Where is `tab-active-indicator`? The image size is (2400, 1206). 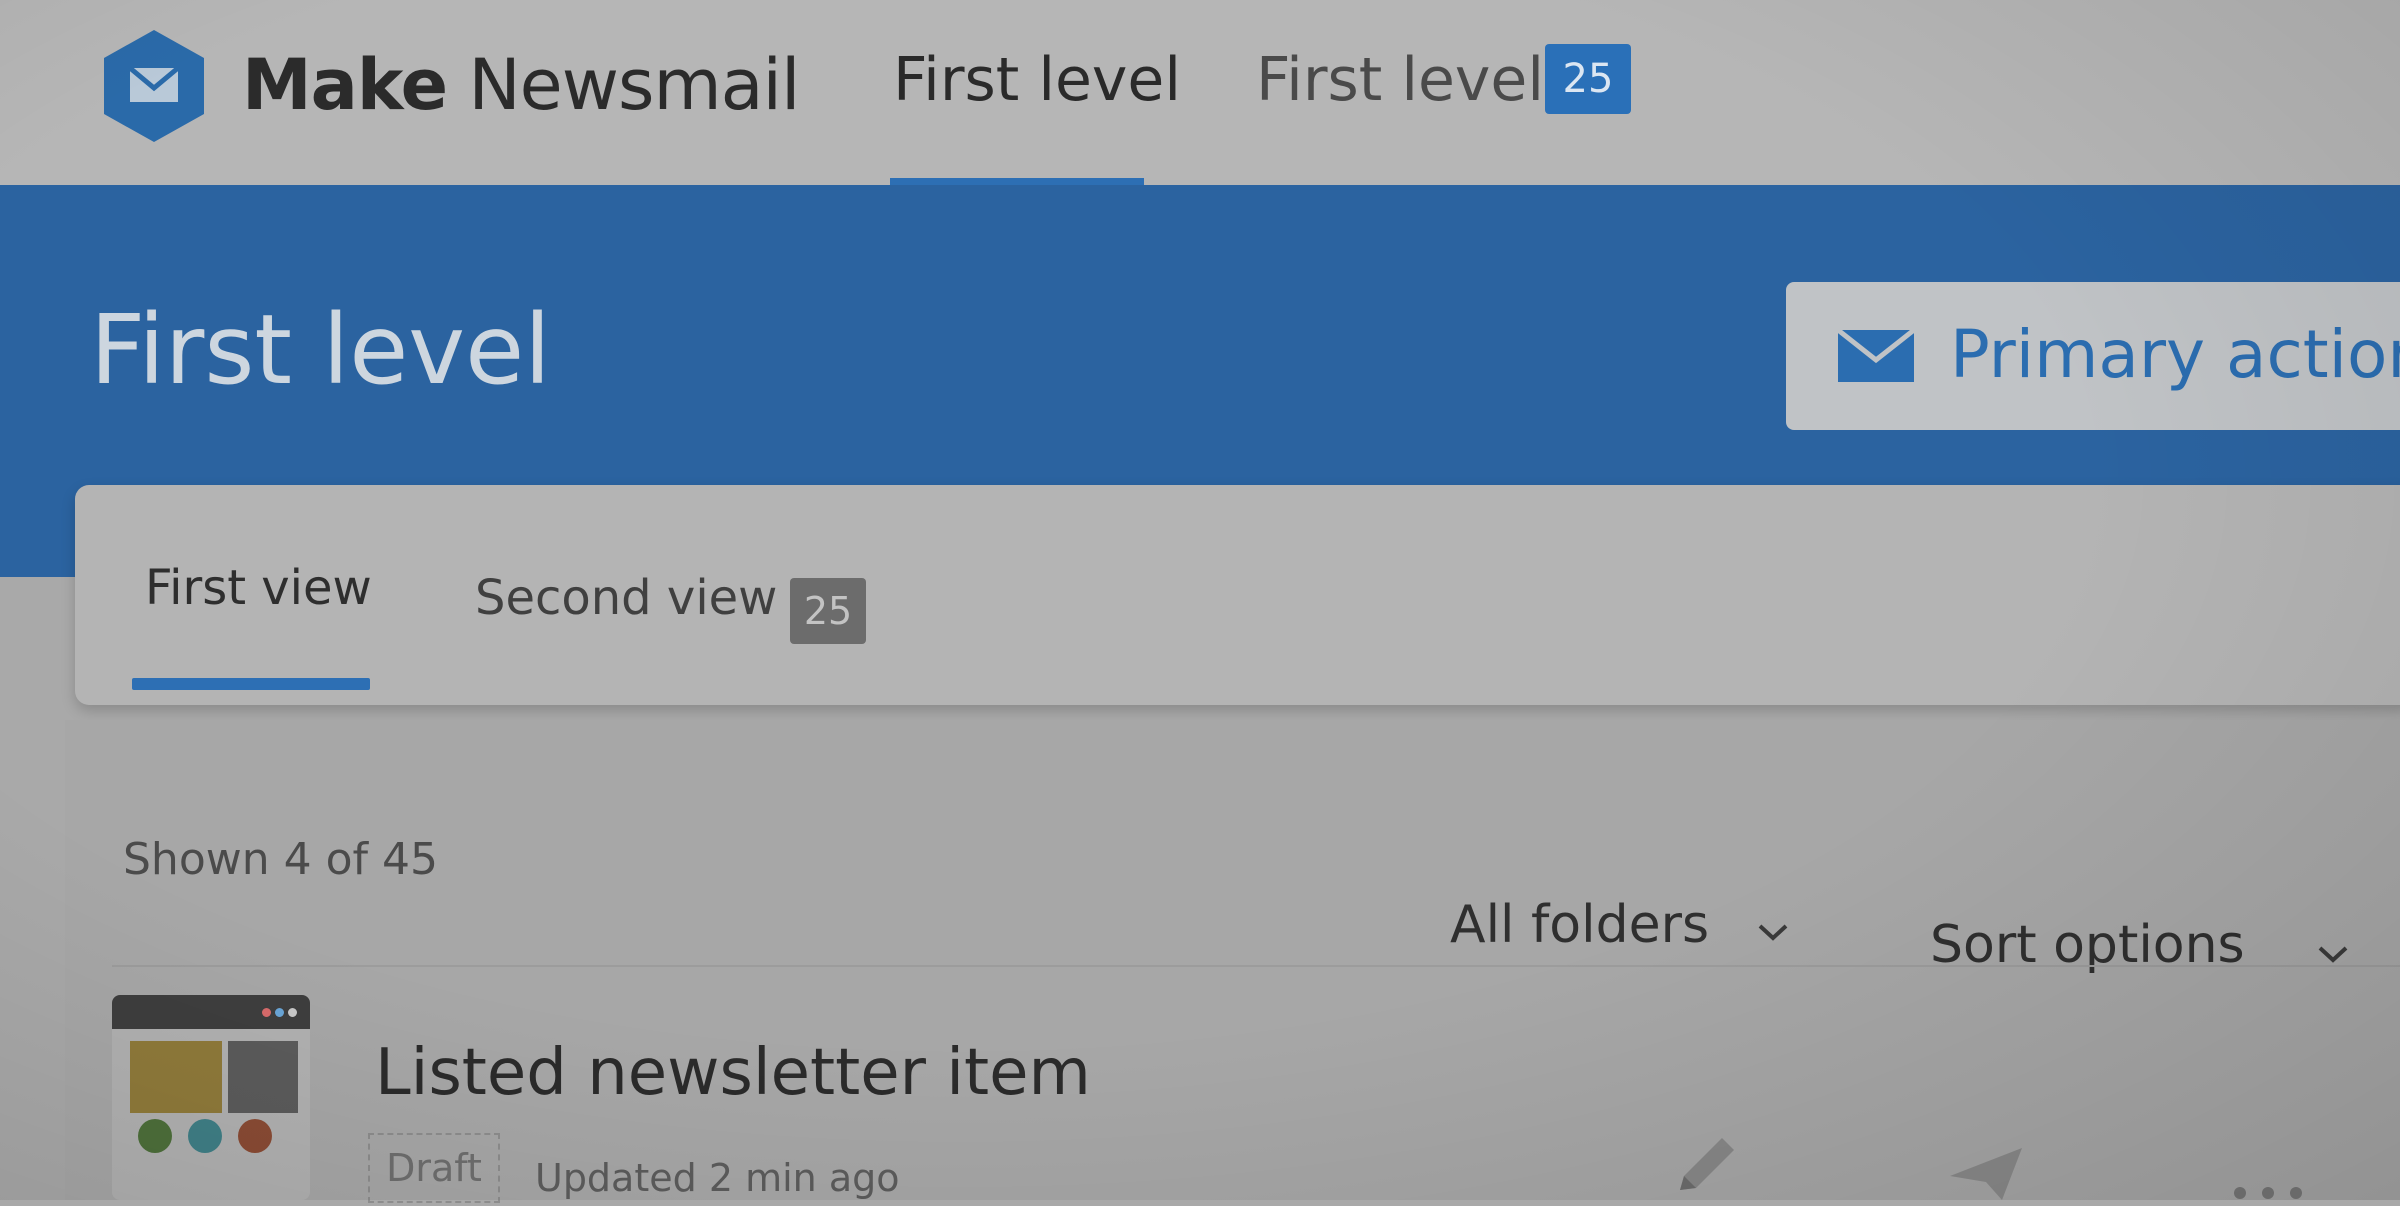 tab-active-indicator is located at coordinates (251, 684).